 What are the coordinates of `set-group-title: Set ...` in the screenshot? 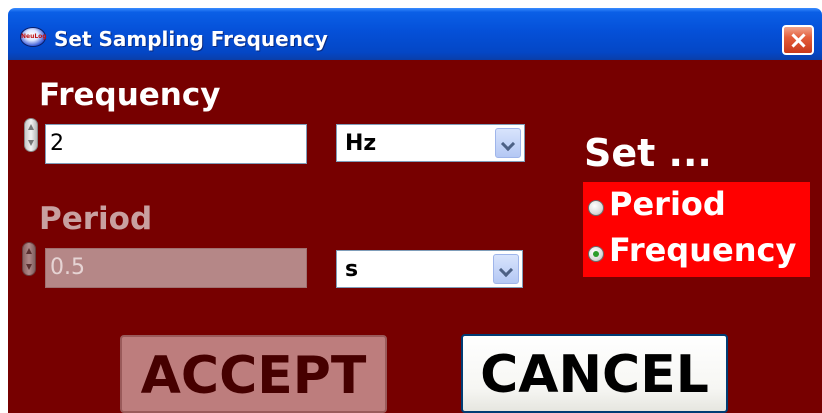 It's located at (648, 153).